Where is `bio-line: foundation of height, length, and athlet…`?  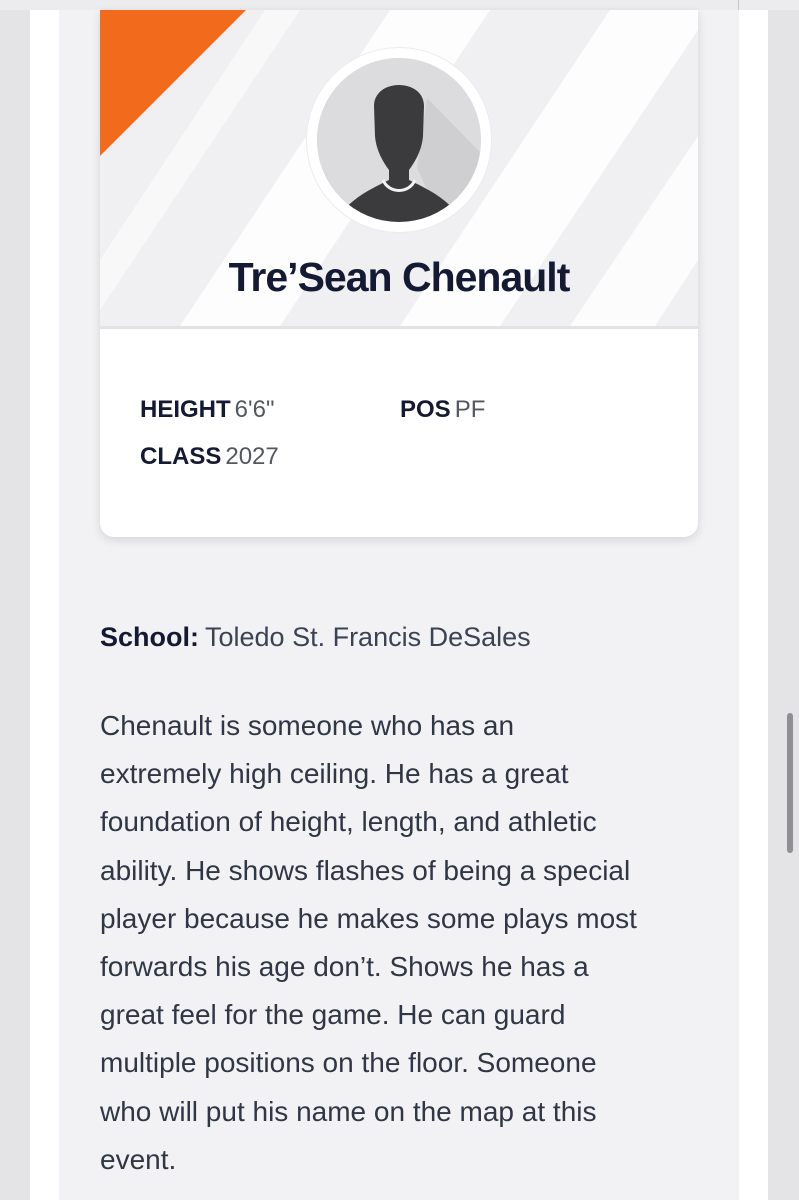 bio-line: foundation of height, length, and athlet… is located at coordinates (348, 822).